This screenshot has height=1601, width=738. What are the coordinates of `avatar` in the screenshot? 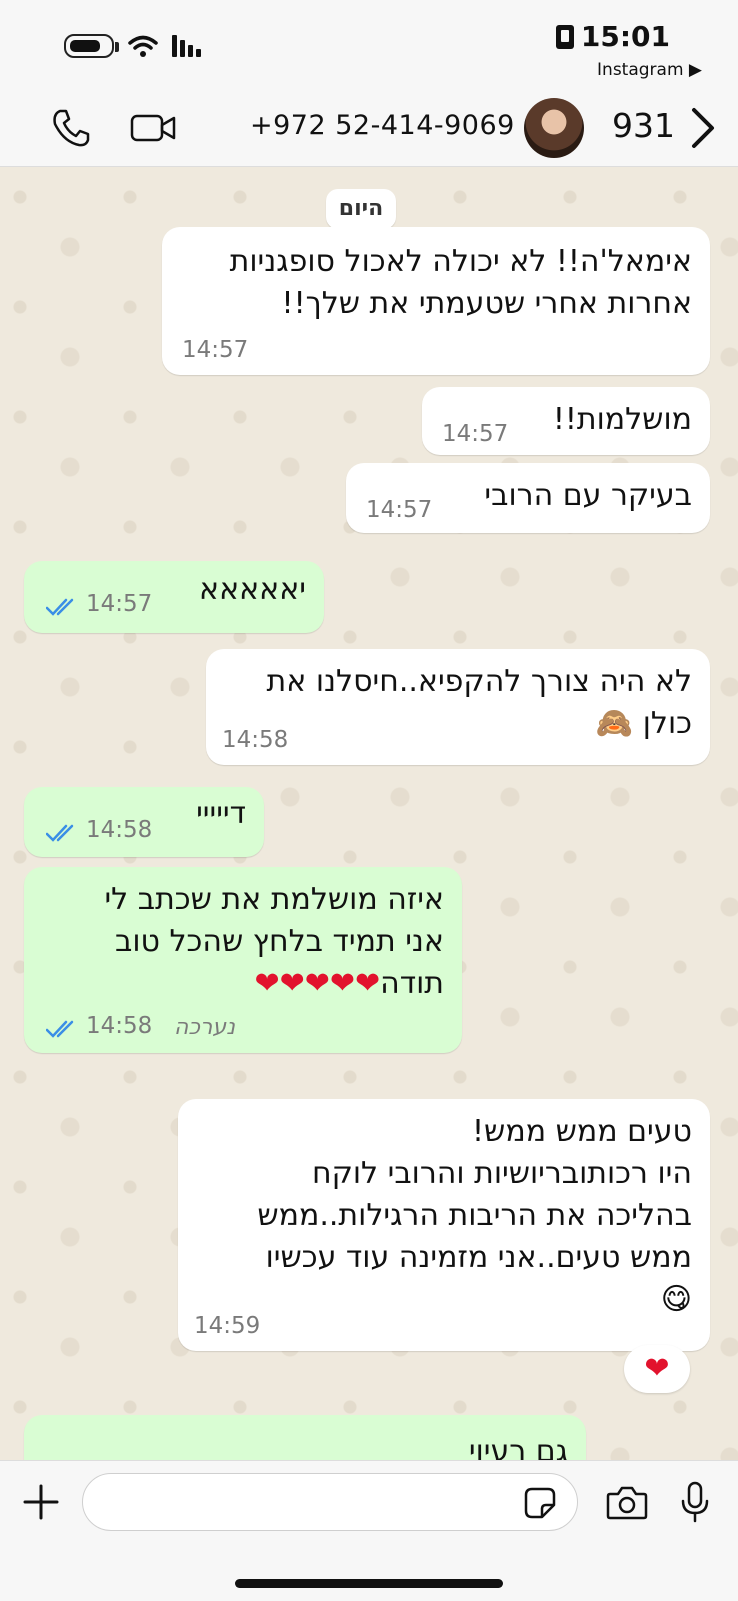 It's located at (554, 128).